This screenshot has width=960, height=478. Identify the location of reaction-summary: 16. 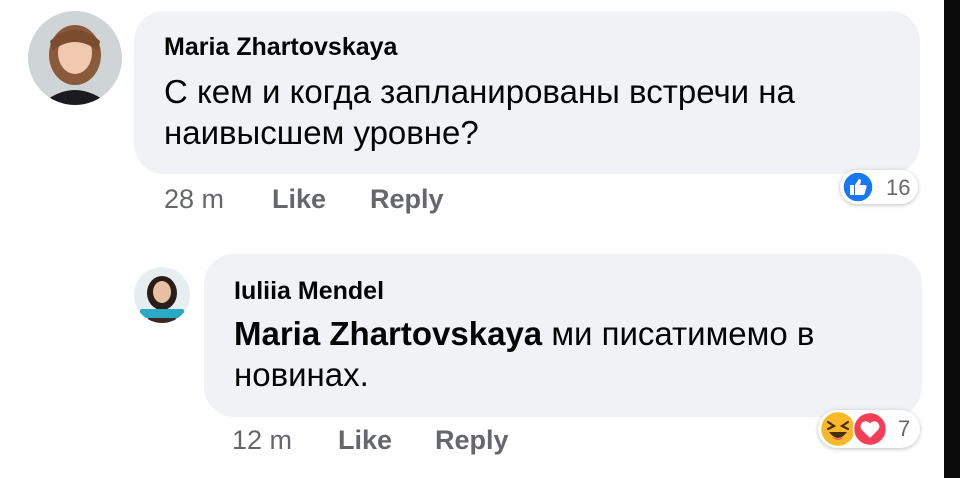
(879, 187).